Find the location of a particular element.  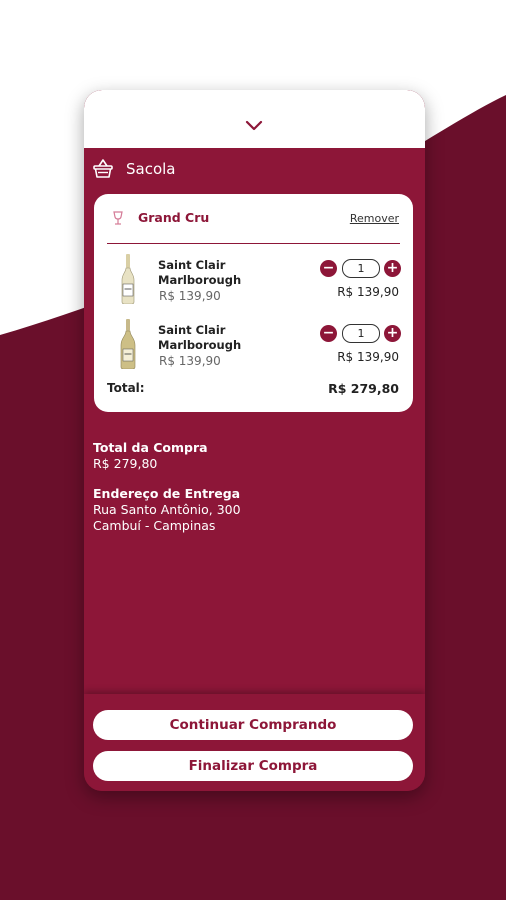

action-footer: Continuar Comprando Finalizar Compra is located at coordinates (254, 742).